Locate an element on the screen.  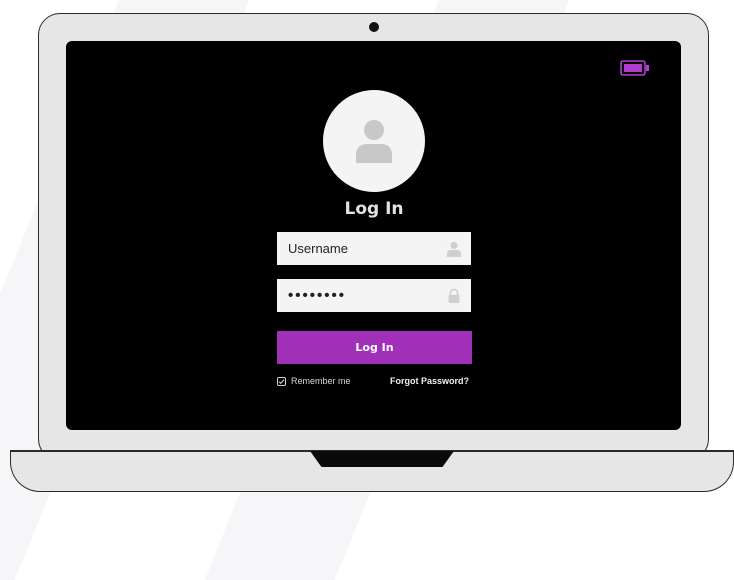
check-icon is located at coordinates (281, 381).